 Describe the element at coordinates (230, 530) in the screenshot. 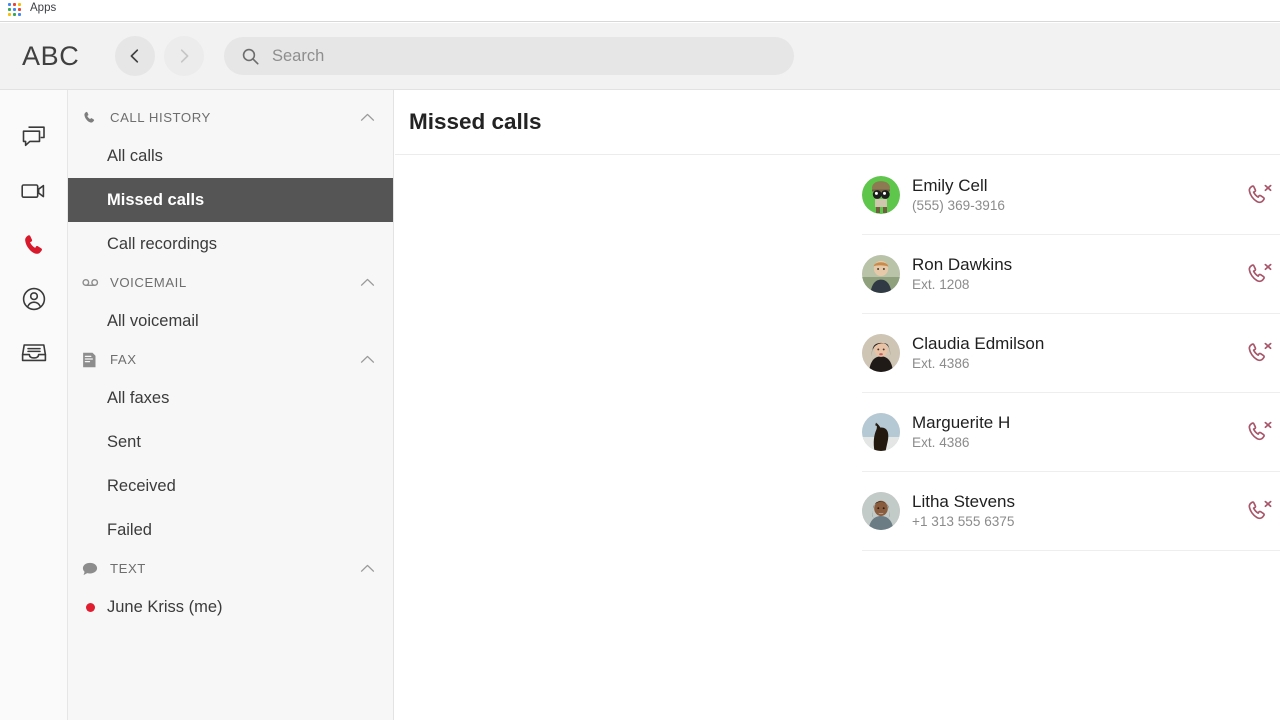

I see `sidebar-item-failed: Failed` at that location.